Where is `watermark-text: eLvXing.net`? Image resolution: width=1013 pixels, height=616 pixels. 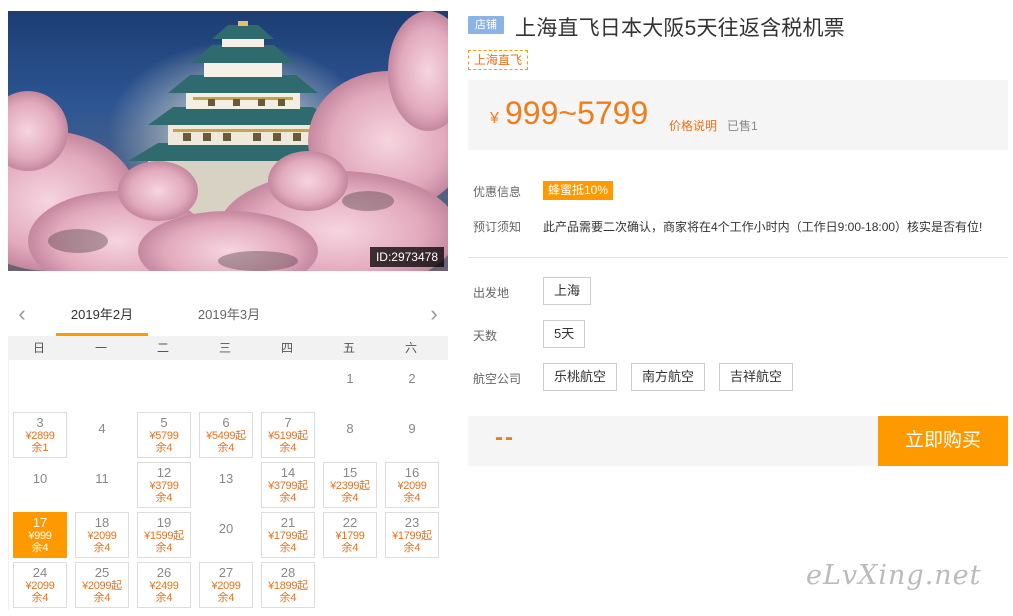 watermark-text: eLvXing.net is located at coordinates (894, 575).